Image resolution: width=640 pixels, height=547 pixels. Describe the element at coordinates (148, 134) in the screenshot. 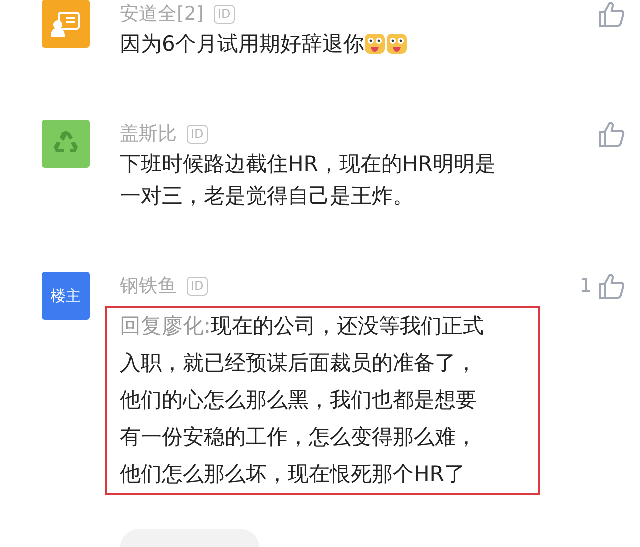

I see `user-name: 盖斯比` at that location.